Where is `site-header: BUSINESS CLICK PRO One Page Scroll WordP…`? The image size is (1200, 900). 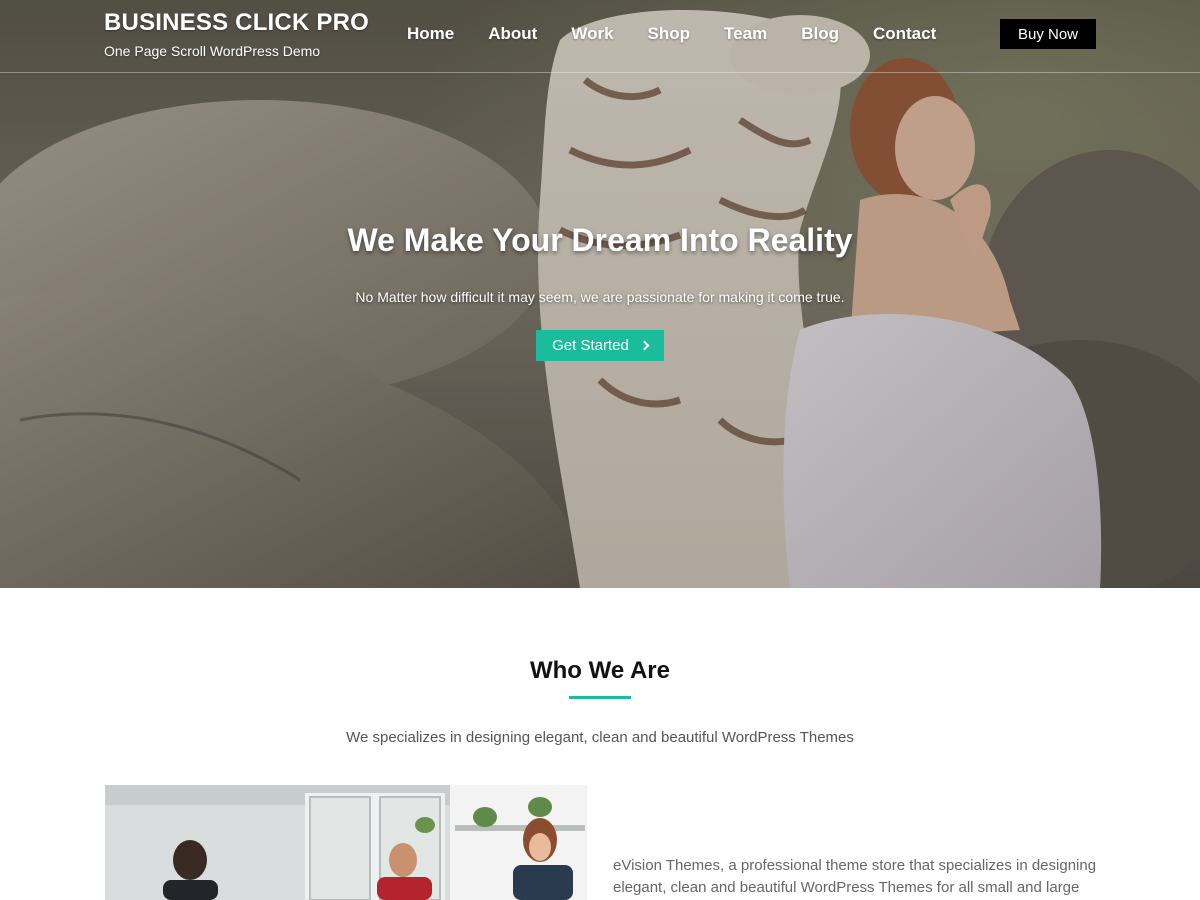
site-header: BUSINESS CLICK PRO One Page Scroll WordP… is located at coordinates (600, 36).